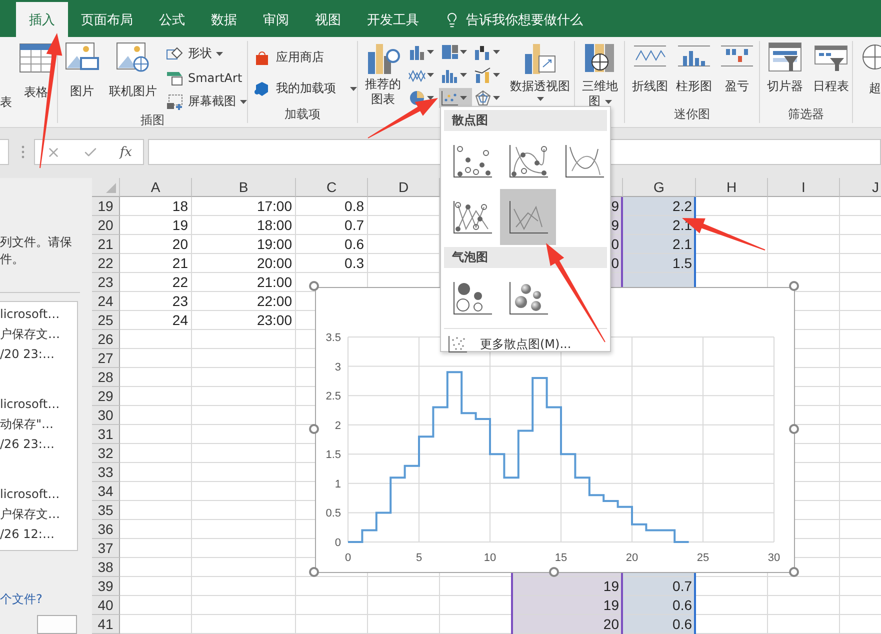 The height and width of the screenshot is (634, 881). I want to click on axis-label: 1, so click(337, 484).